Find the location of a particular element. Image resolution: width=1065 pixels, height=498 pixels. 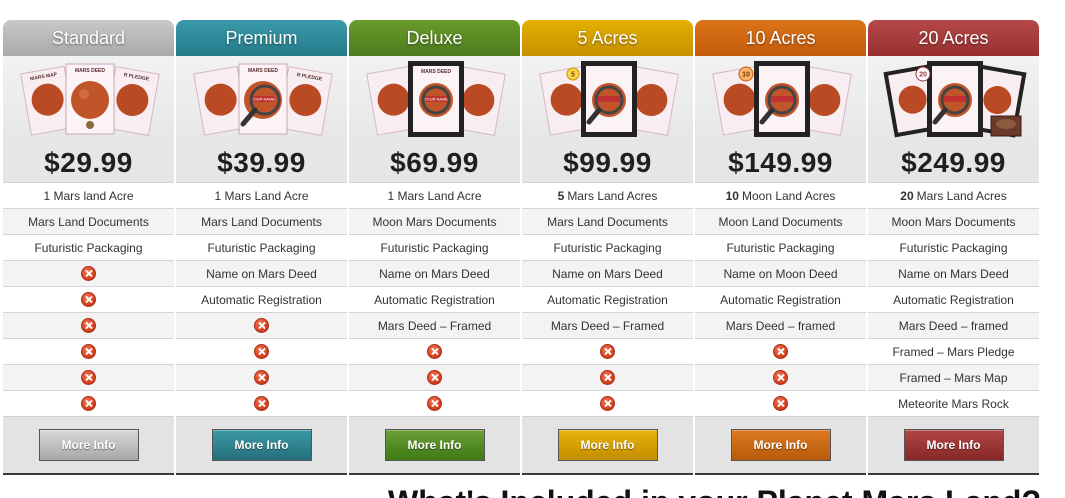

feature-text: Framed – Mars Map is located at coordinates (953, 377).